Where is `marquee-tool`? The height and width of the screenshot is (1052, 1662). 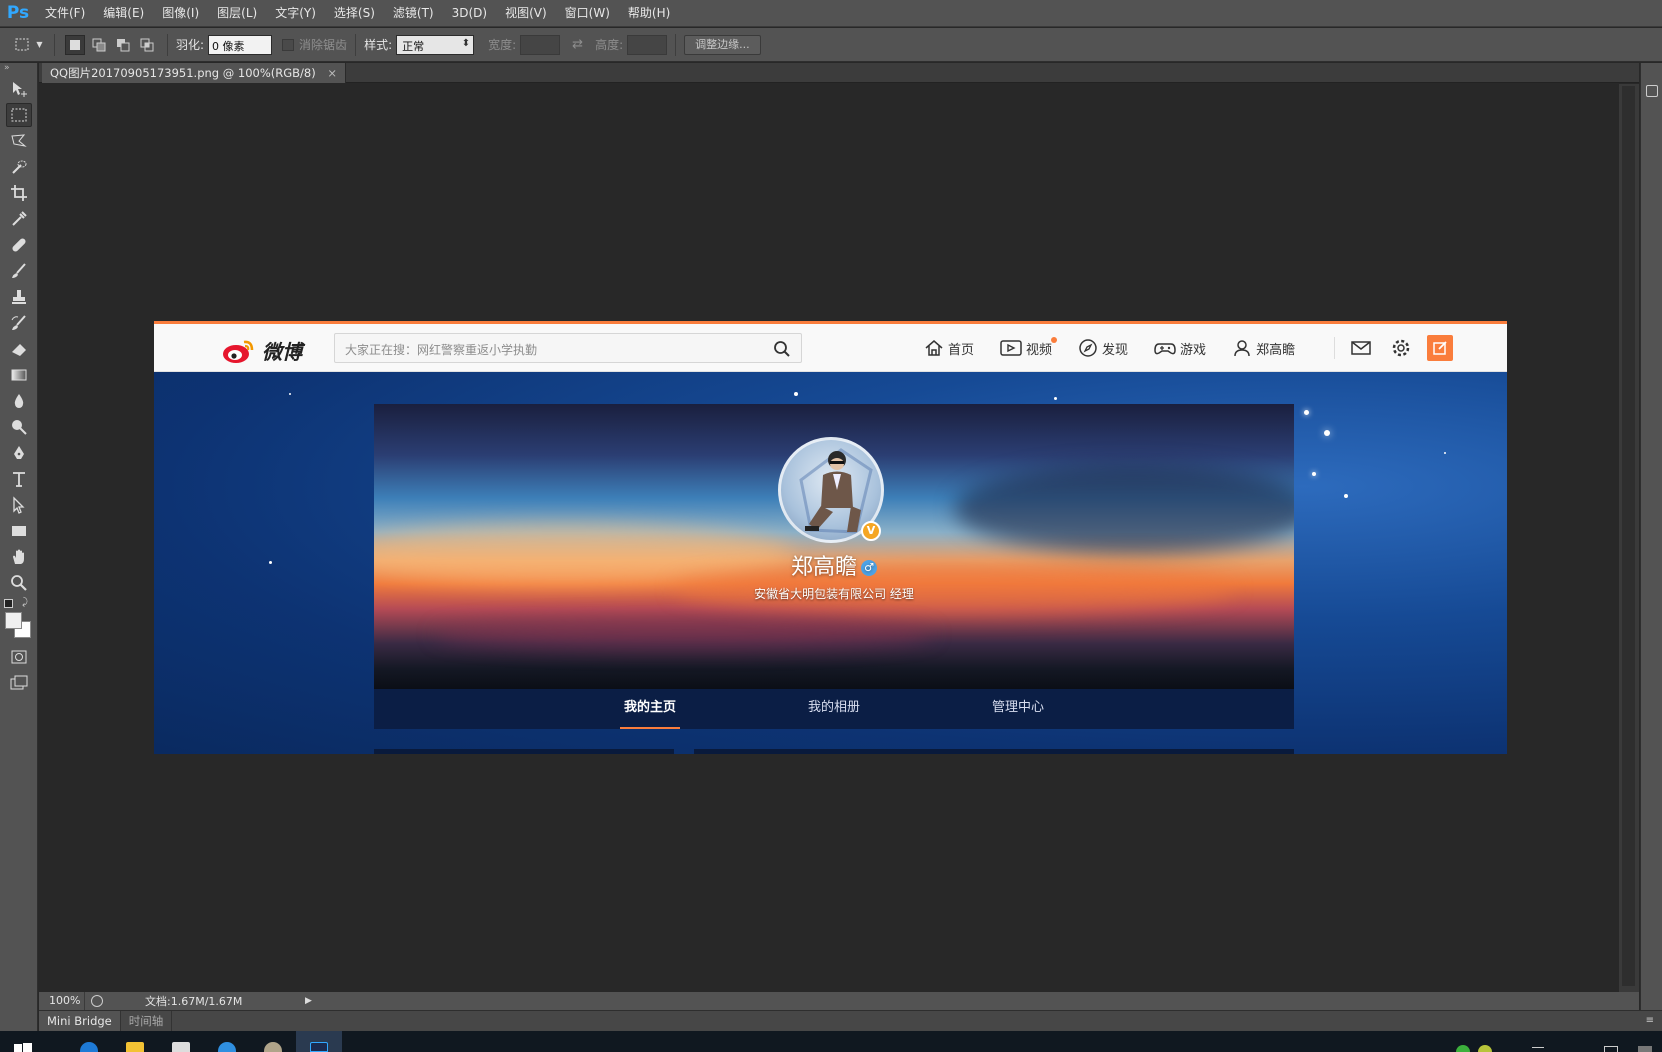
marquee-tool is located at coordinates (19, 115).